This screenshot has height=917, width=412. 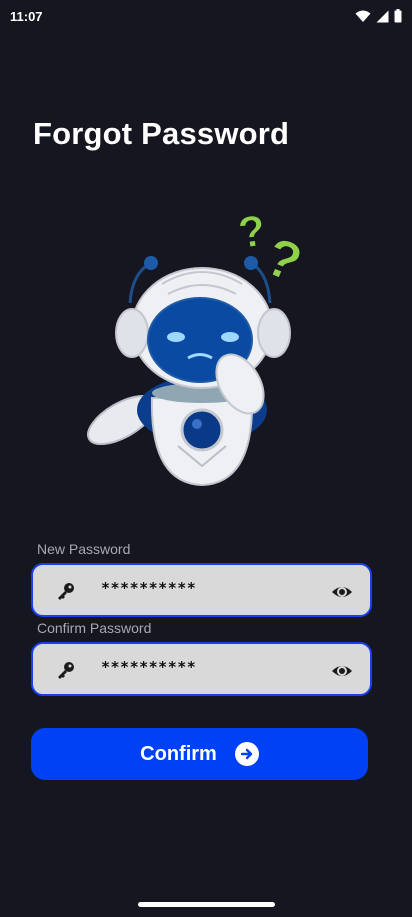 What do you see at coordinates (382, 16) in the screenshot?
I see `signal-icon` at bounding box center [382, 16].